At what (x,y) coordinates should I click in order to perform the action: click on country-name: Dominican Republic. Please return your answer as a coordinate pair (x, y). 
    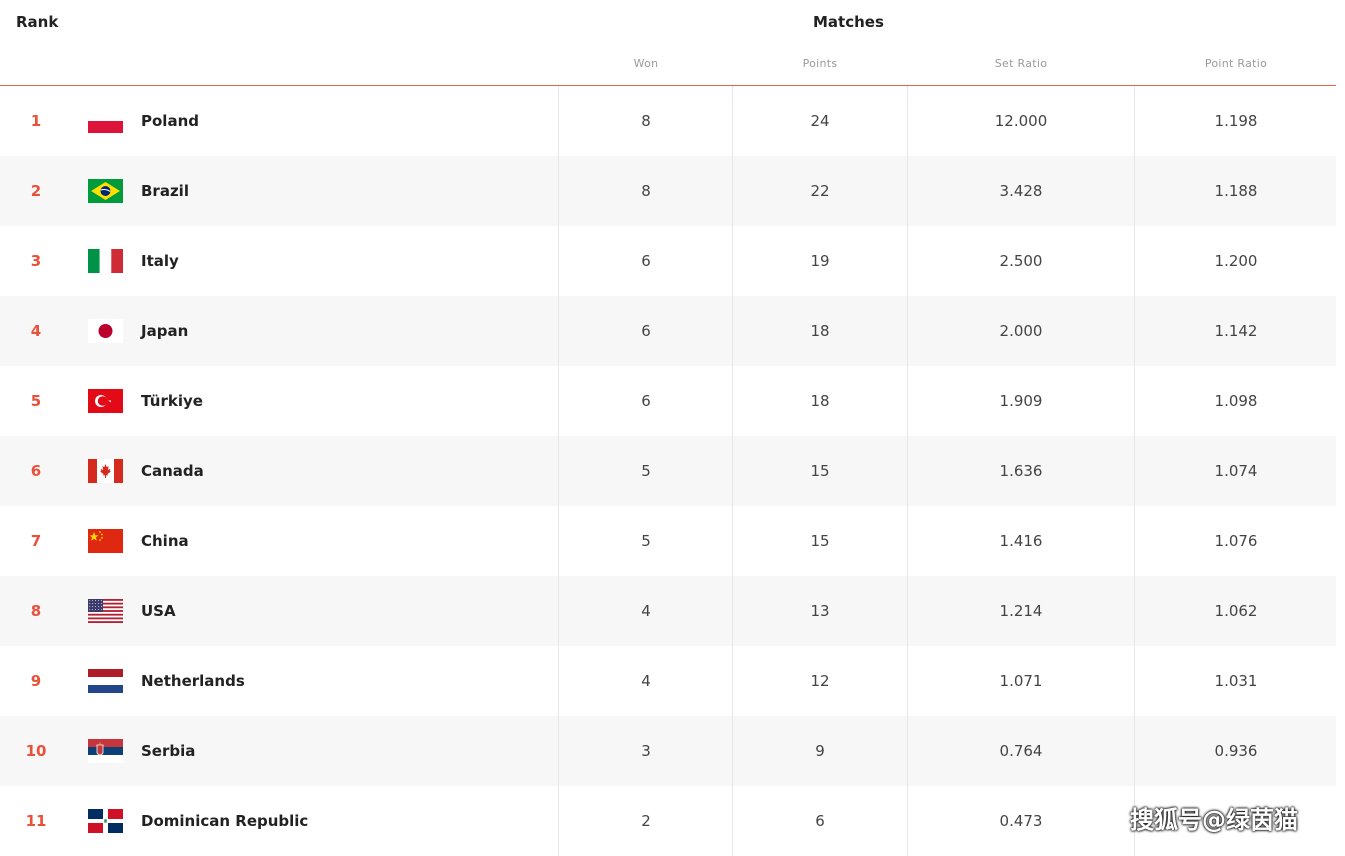
    Looking at the image, I should click on (224, 821).